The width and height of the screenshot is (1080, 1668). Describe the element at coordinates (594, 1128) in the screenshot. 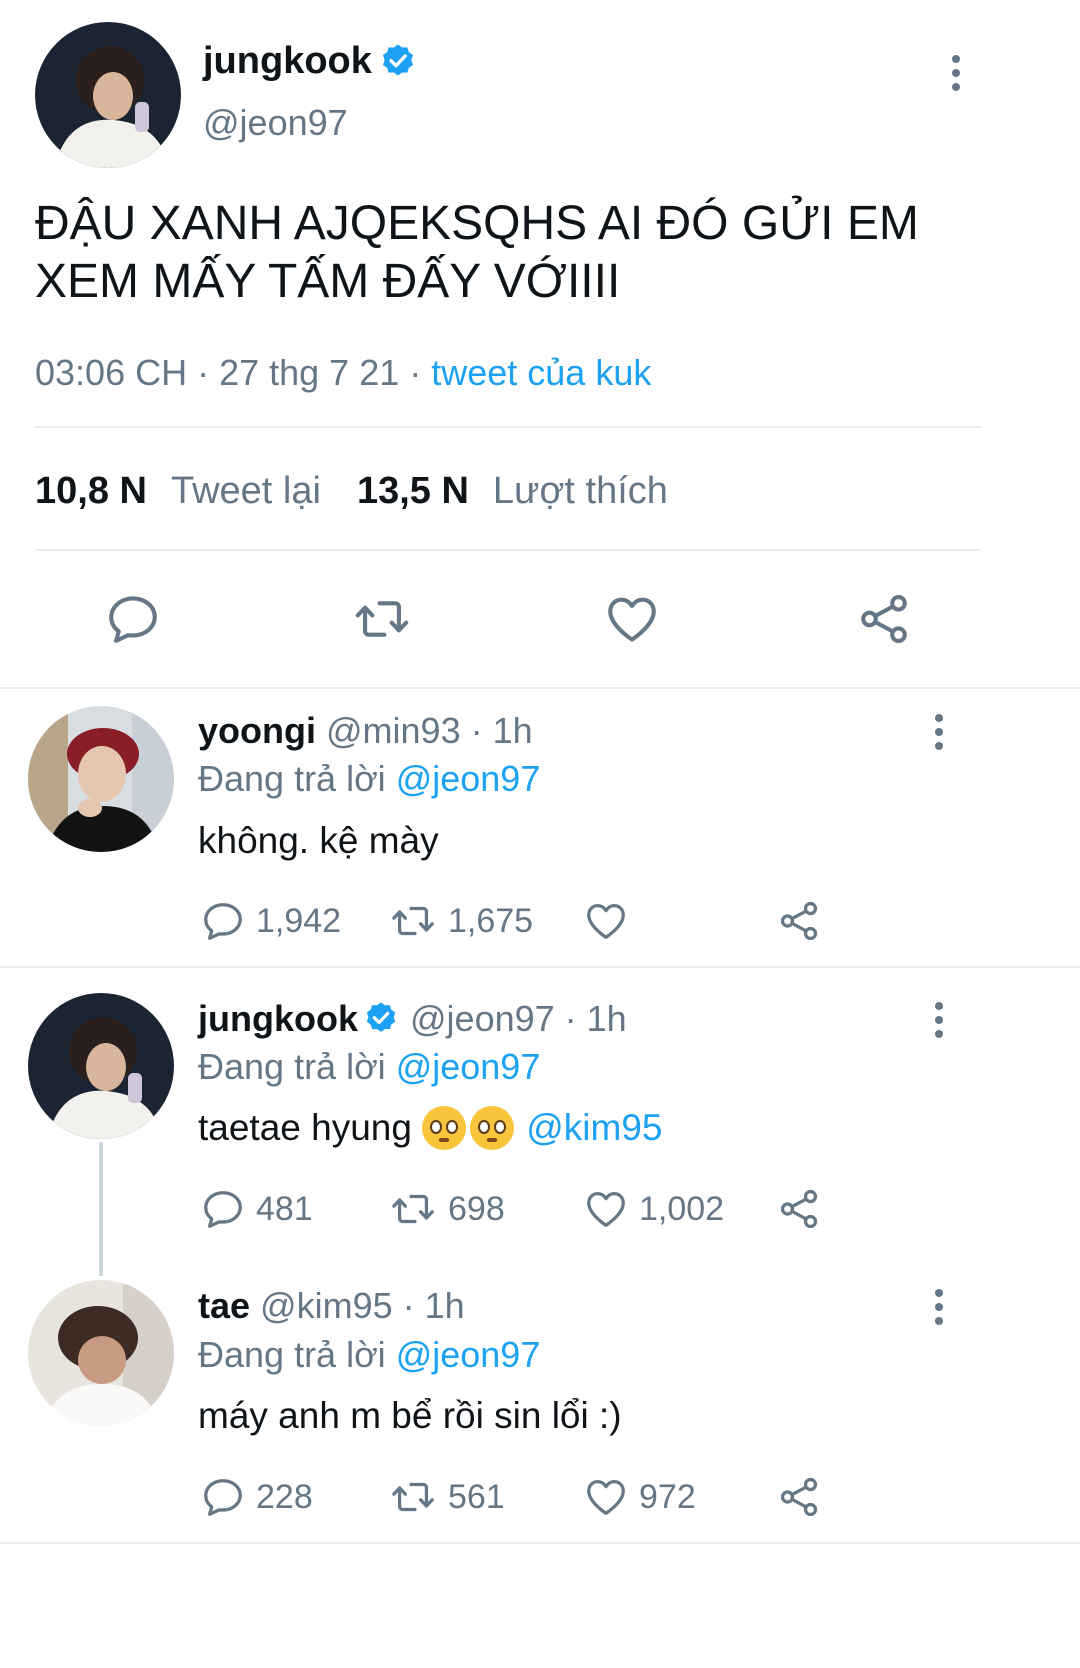

I see `mention-link: @kim95` at that location.